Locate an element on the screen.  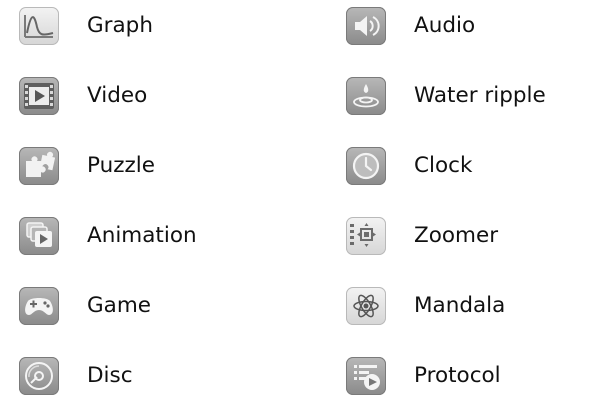
animation-icon is located at coordinates (39, 236).